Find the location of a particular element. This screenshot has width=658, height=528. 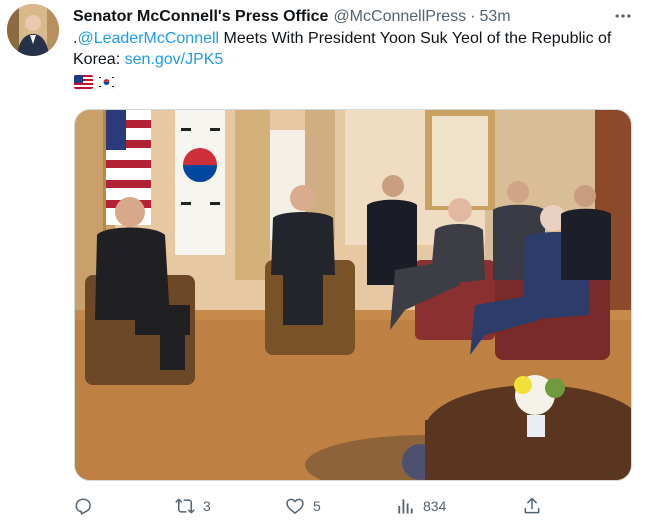

more-icon is located at coordinates (623, 16).